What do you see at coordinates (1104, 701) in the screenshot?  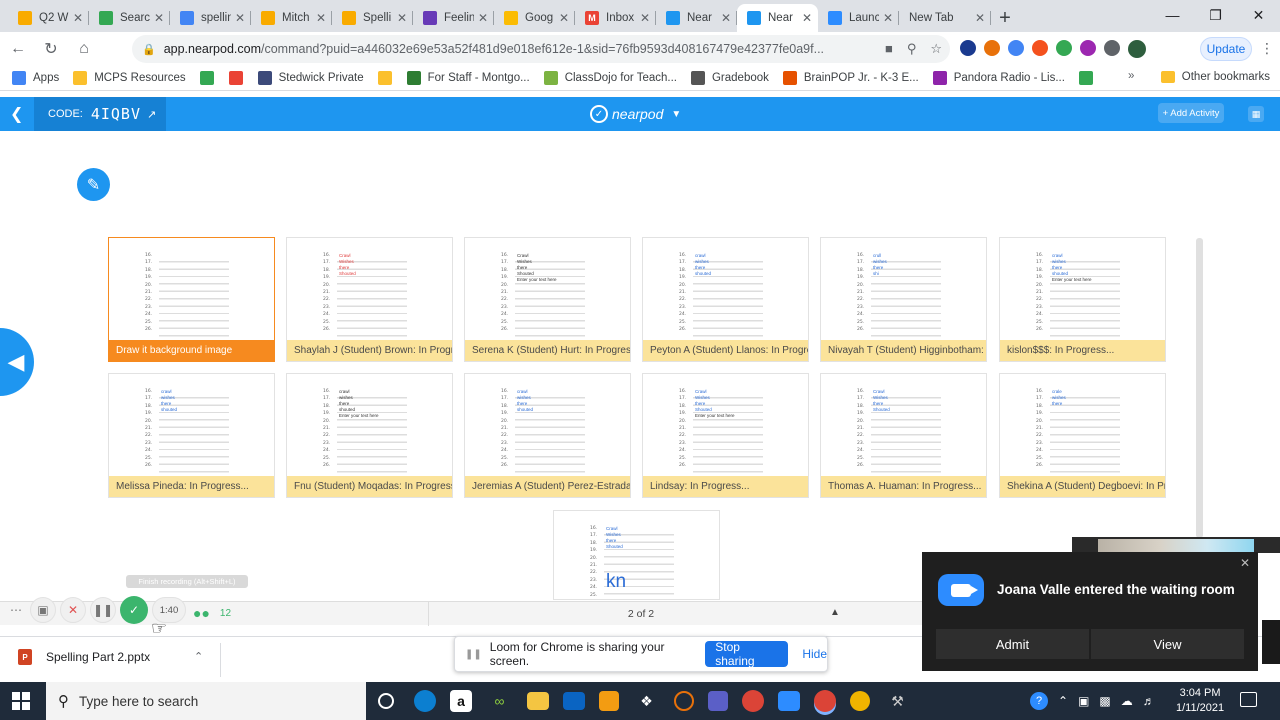 I see `network-icon: ▩` at bounding box center [1104, 701].